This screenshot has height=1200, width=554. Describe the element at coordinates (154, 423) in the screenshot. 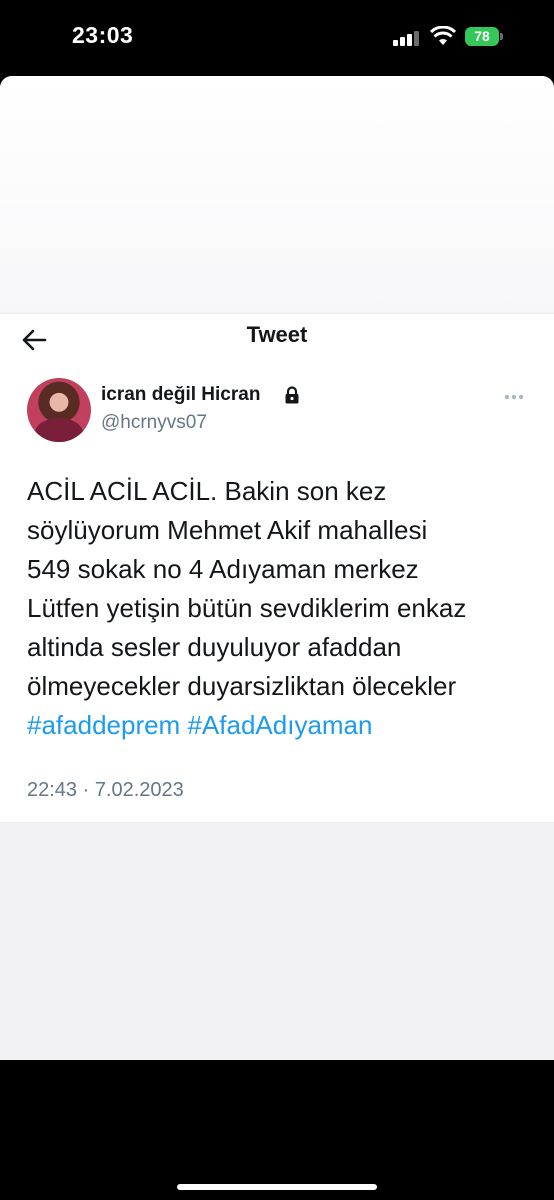

I see `user-handle: @hcrnyvs07` at that location.